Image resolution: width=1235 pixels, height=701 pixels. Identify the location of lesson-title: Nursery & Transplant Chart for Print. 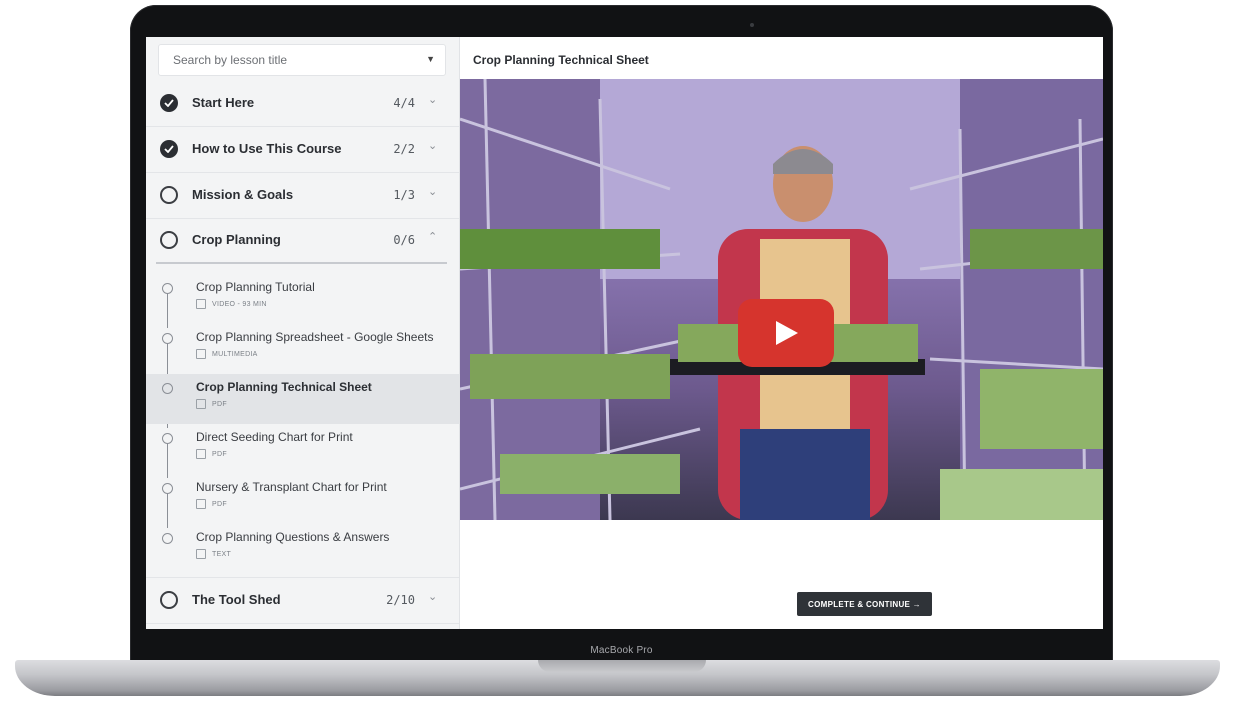
(291, 487).